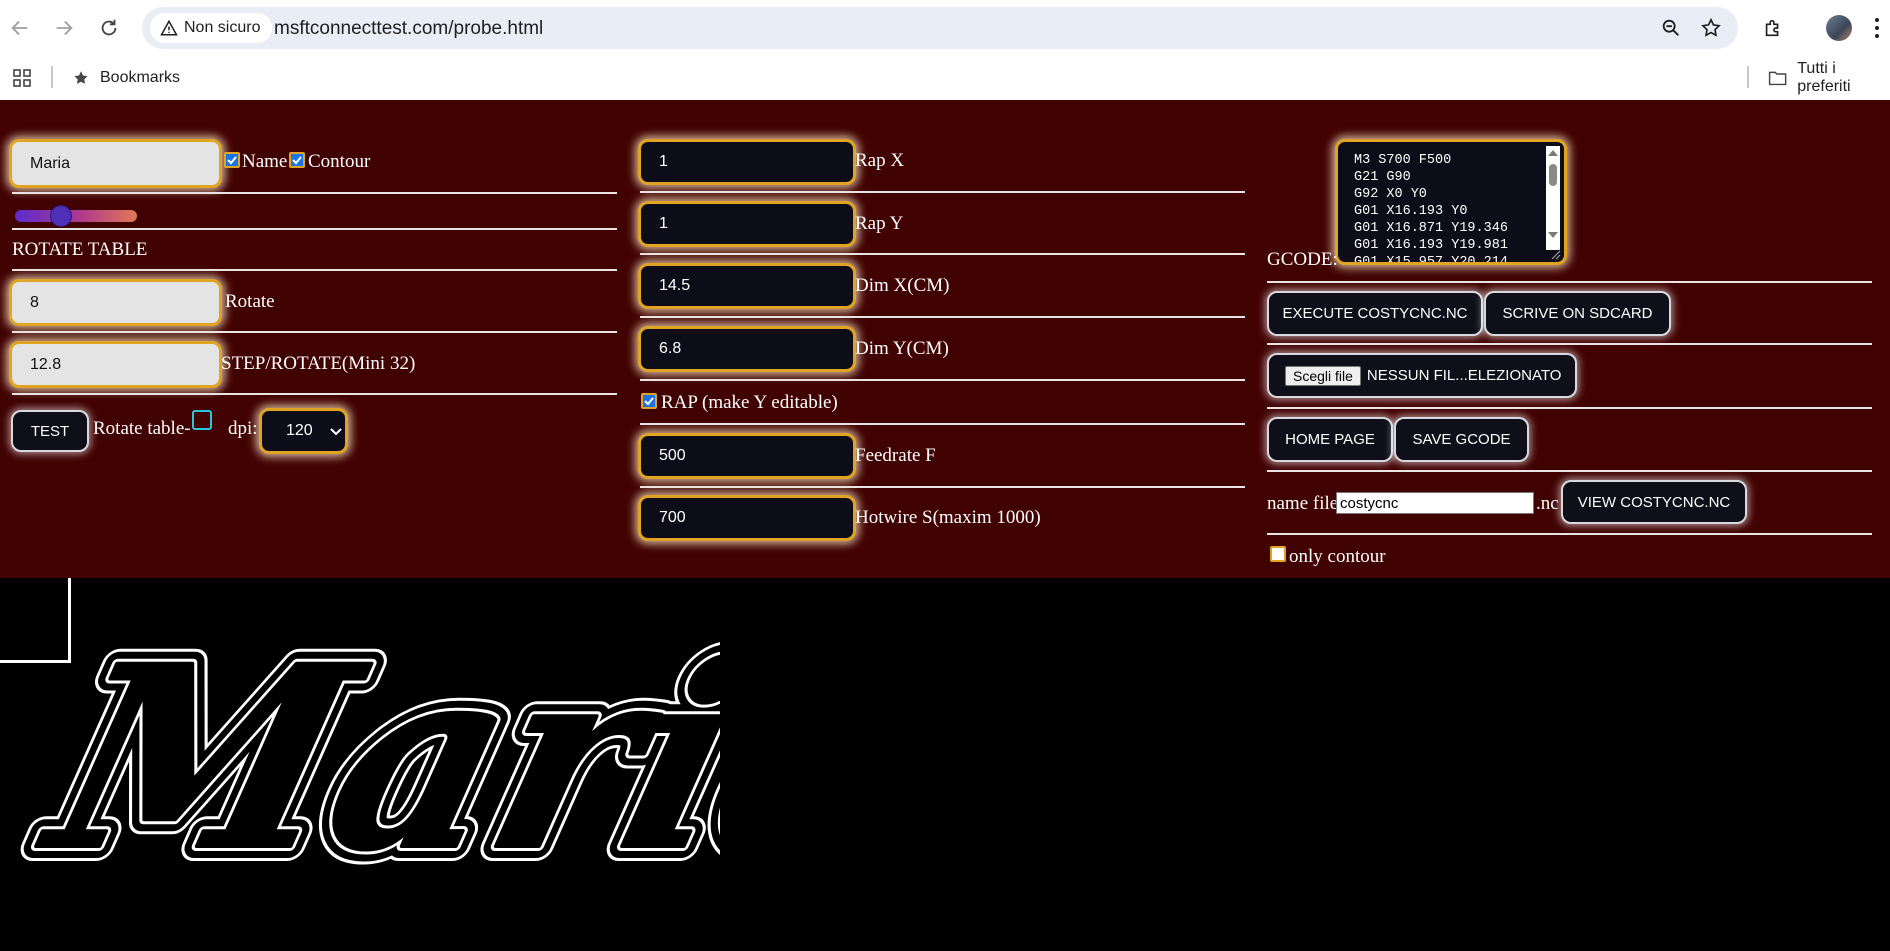  What do you see at coordinates (370, 758) in the screenshot?
I see `svg-text: Maria` at bounding box center [370, 758].